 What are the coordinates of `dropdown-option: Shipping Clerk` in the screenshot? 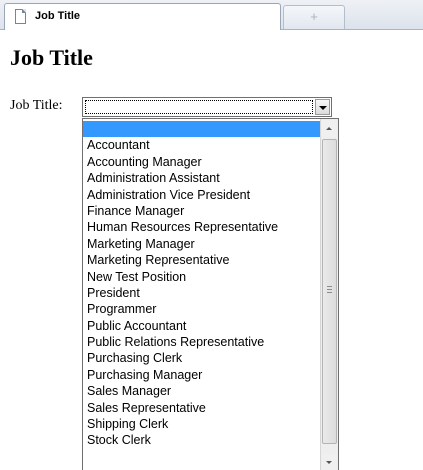 It's located at (201, 424).